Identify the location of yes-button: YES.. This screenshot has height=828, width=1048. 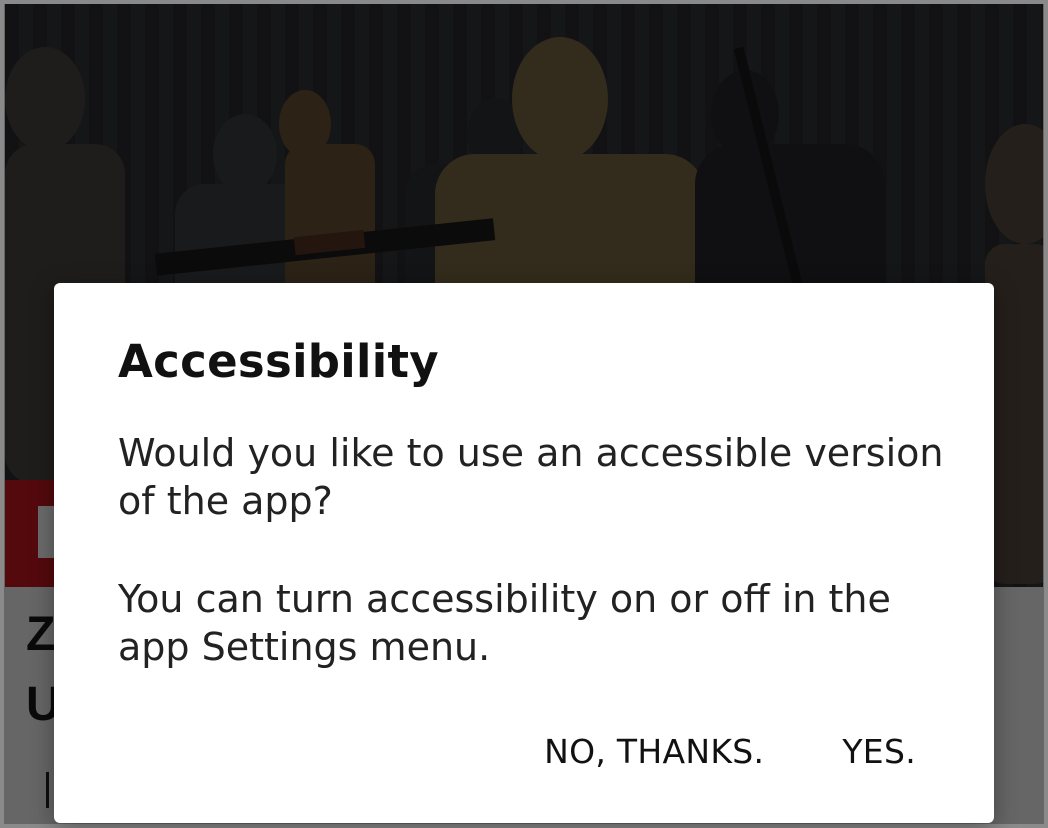
(879, 751).